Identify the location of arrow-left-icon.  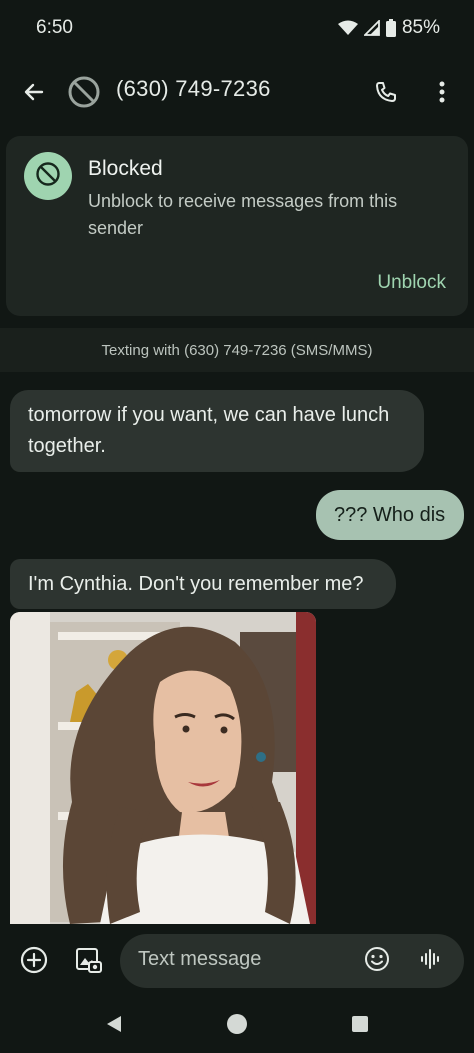
(34, 94).